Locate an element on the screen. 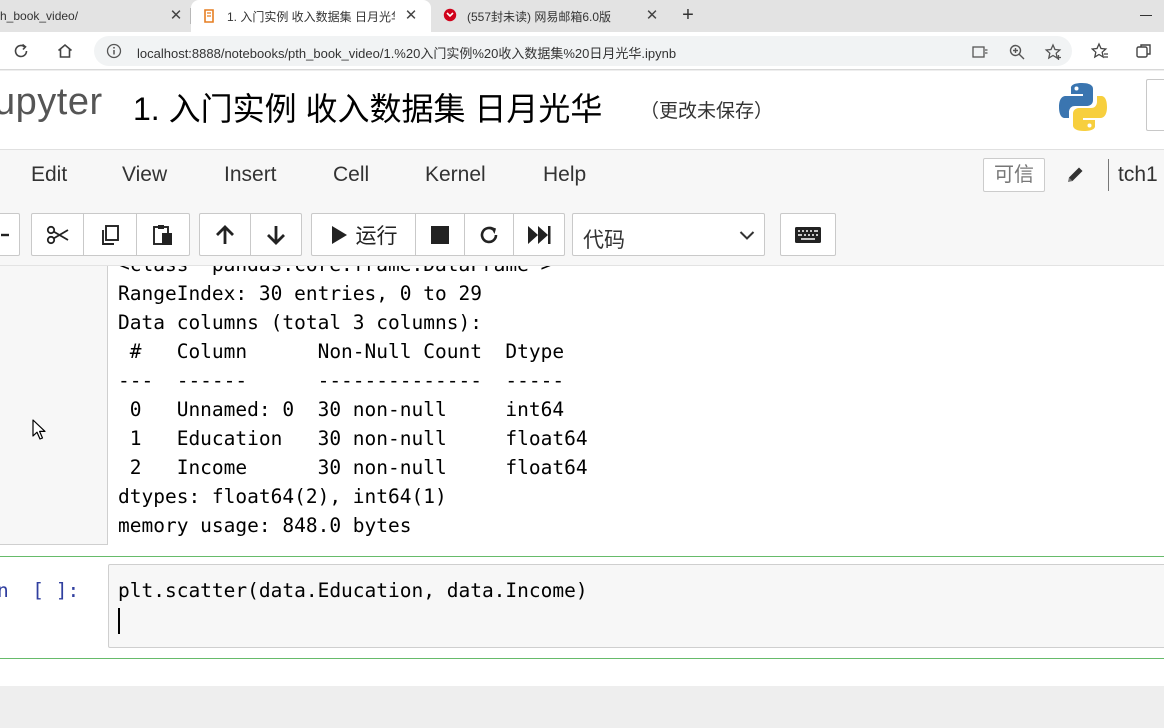  restart-run-all-button is located at coordinates (539, 234).